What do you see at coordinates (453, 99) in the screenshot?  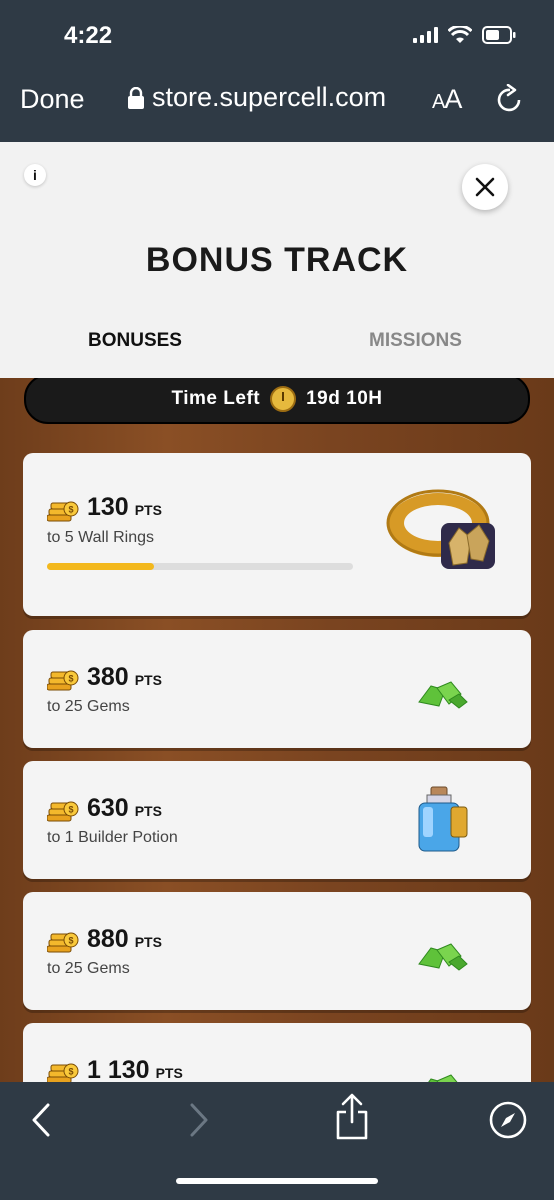 I see `text-size-big: A` at bounding box center [453, 99].